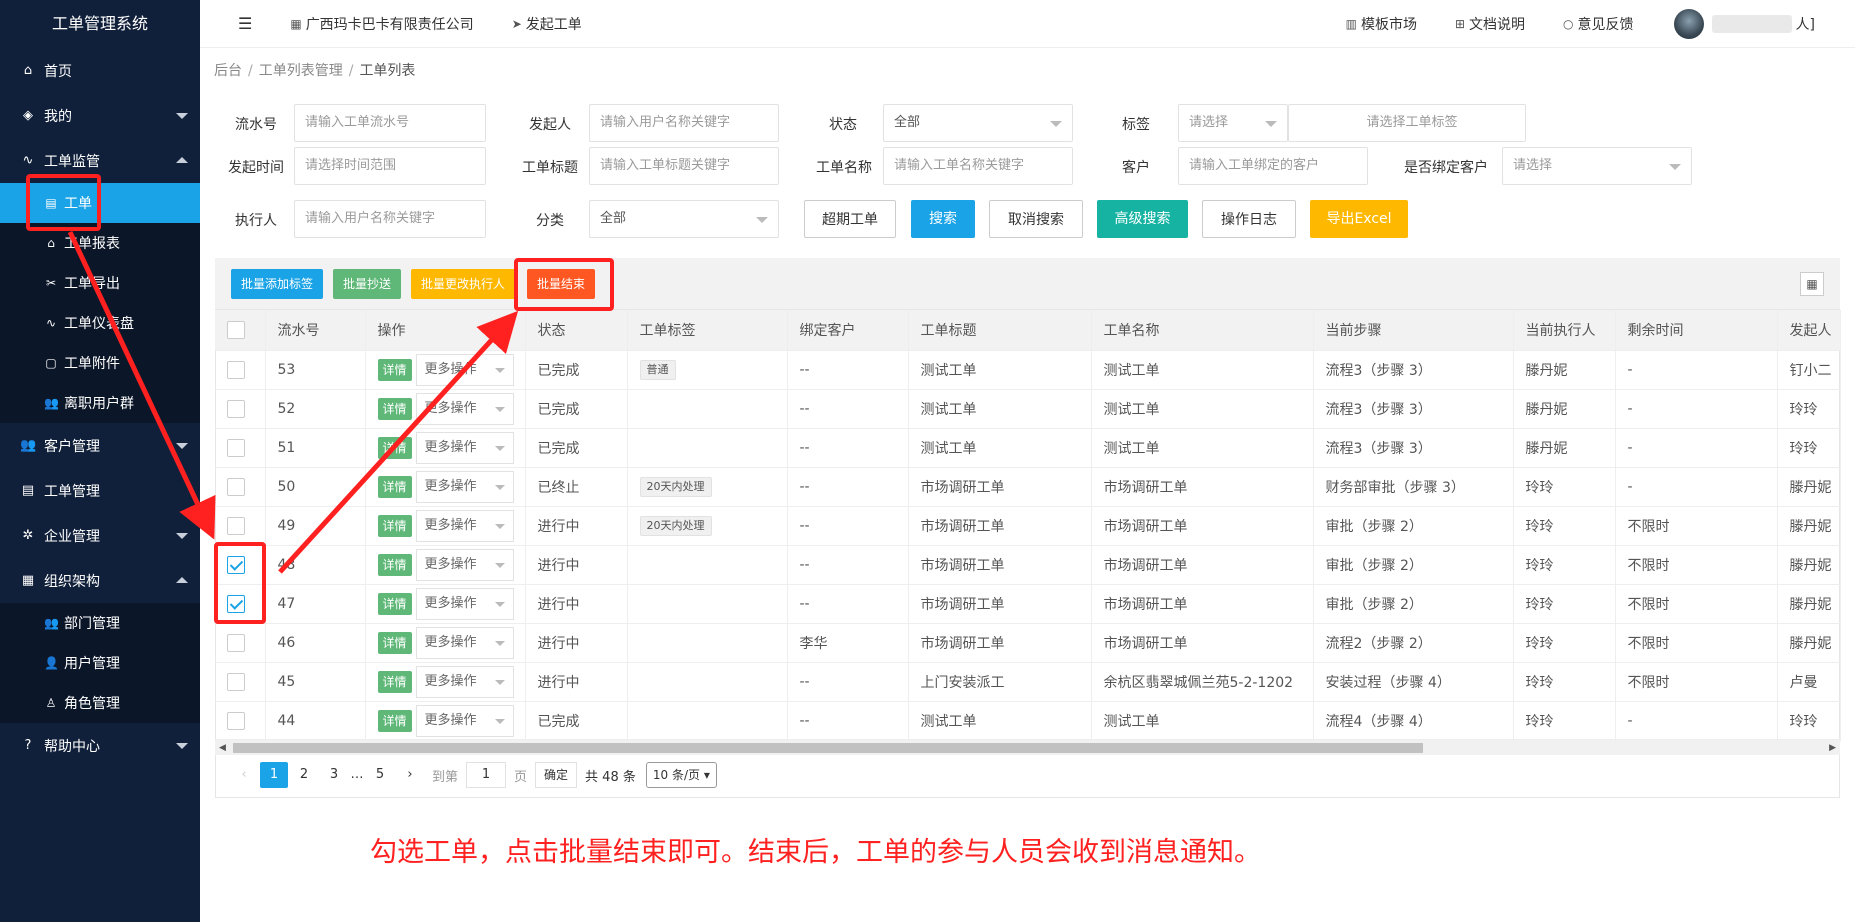 This screenshot has width=1855, height=922. Describe the element at coordinates (398, 442) in the screenshot. I see `arrow-to-finish-button` at that location.